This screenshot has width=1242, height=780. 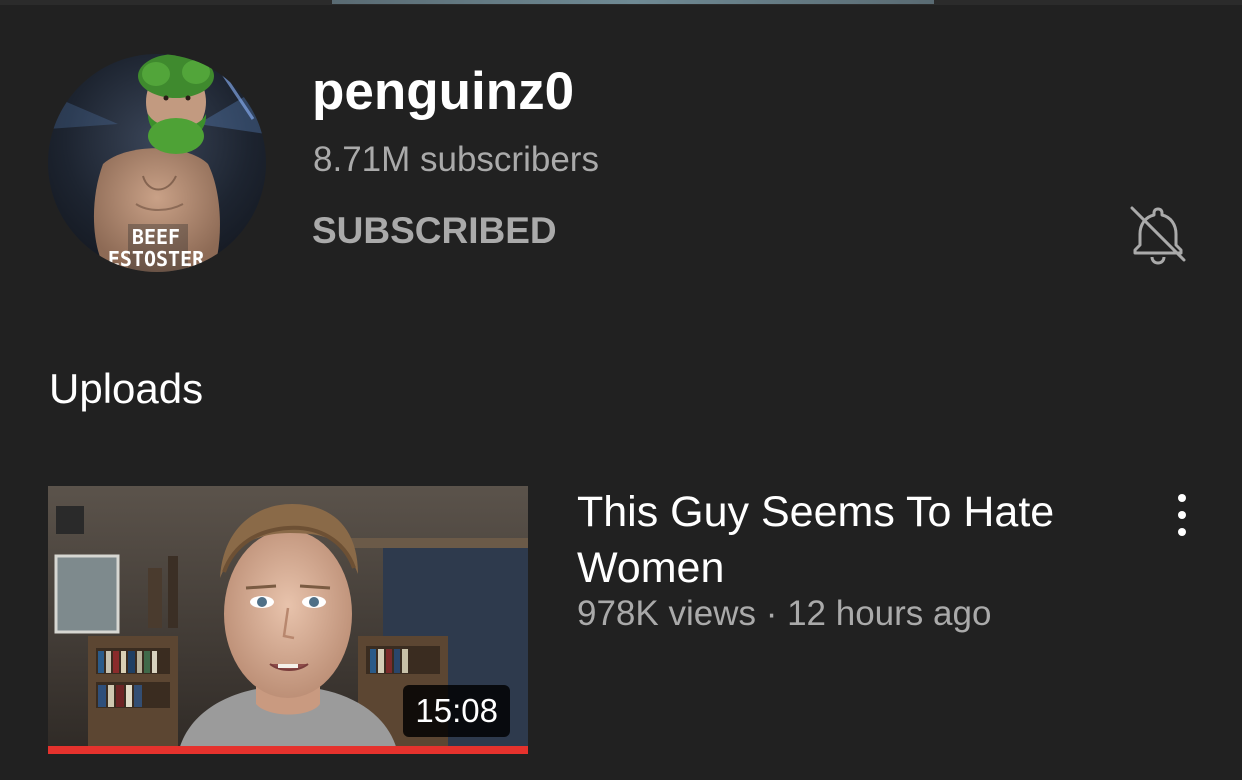 I want to click on watch-progress-track, so click(x=288, y=750).